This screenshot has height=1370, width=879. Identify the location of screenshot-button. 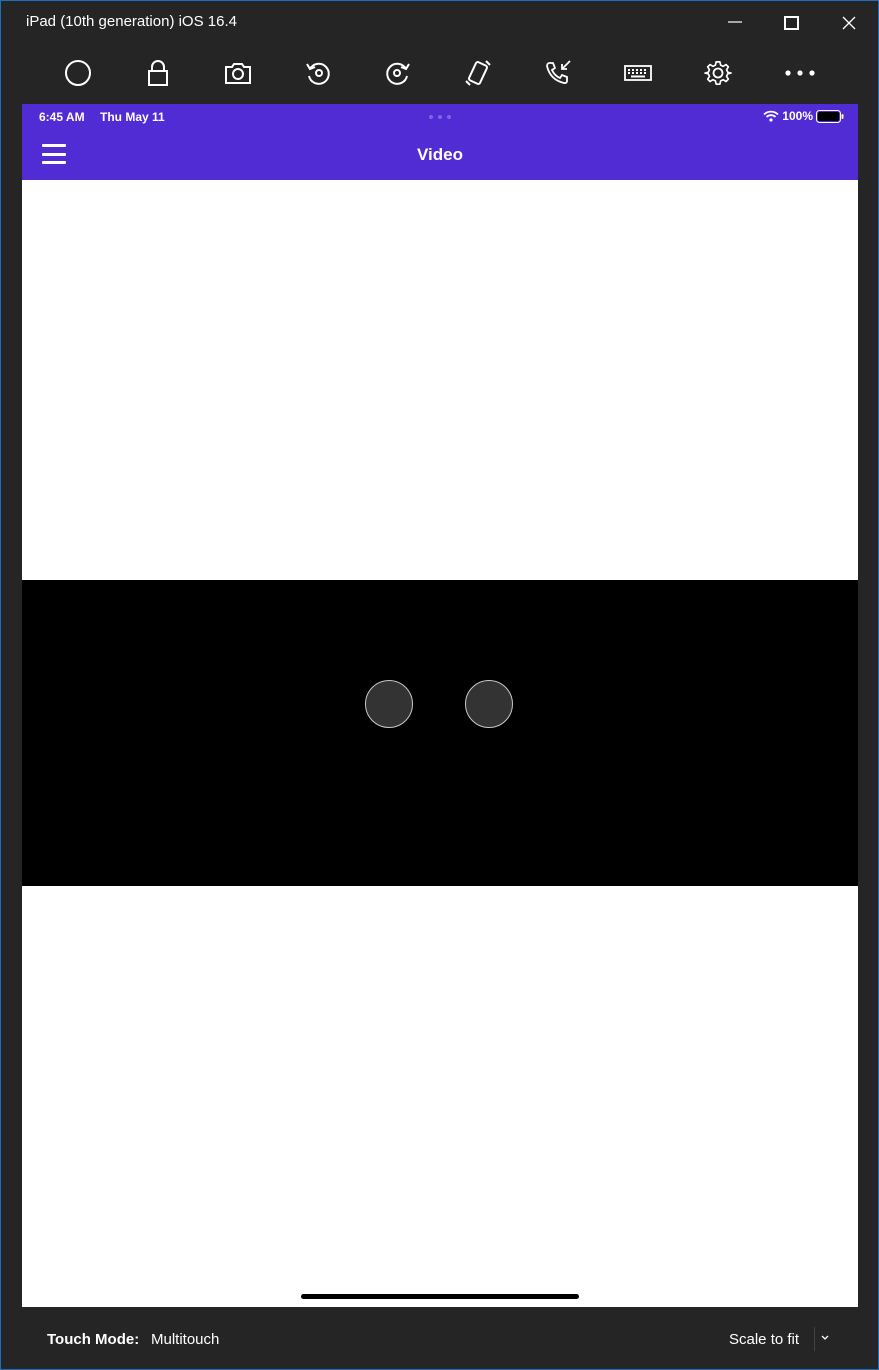
(238, 73).